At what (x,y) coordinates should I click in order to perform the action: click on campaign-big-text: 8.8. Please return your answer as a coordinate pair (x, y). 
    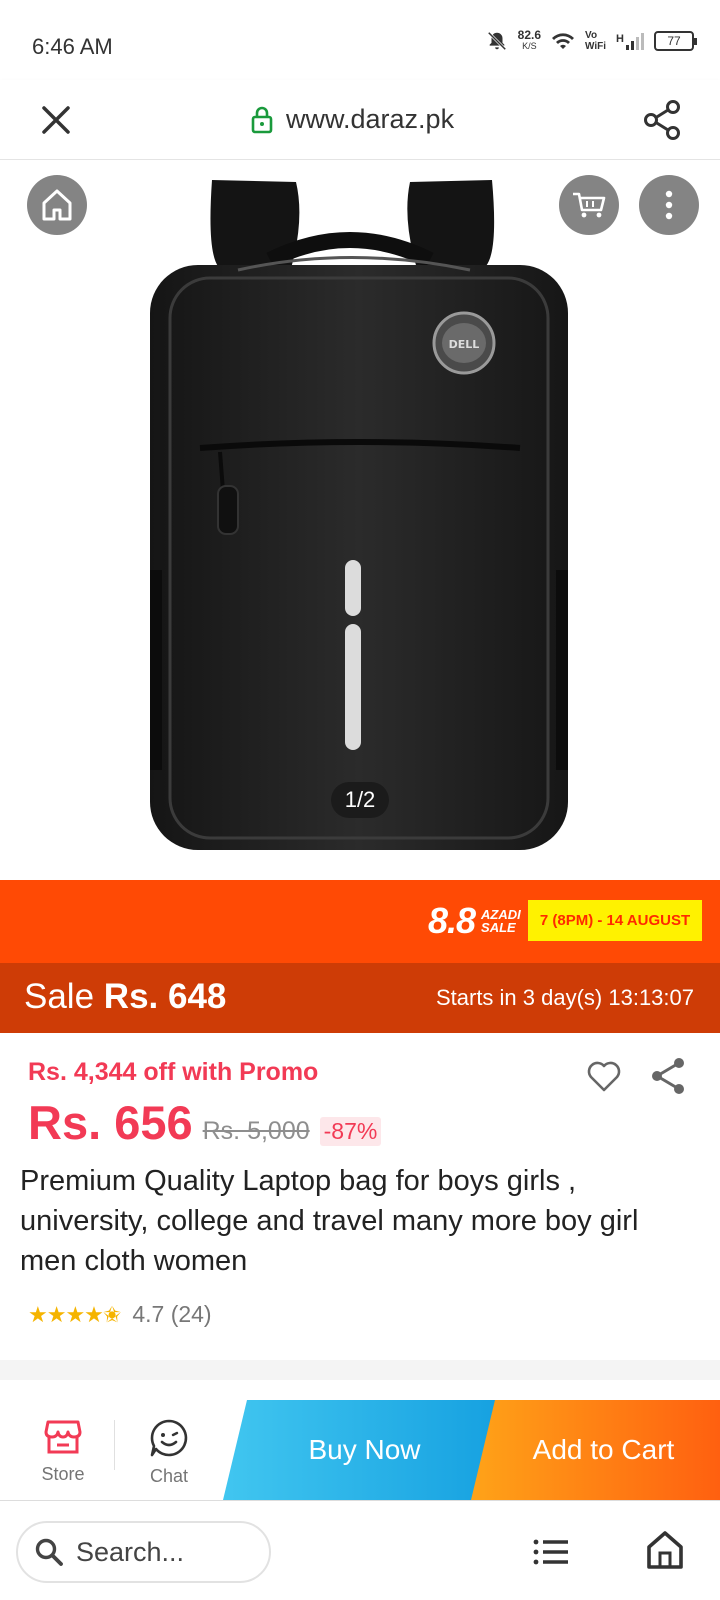
    Looking at the image, I should click on (452, 920).